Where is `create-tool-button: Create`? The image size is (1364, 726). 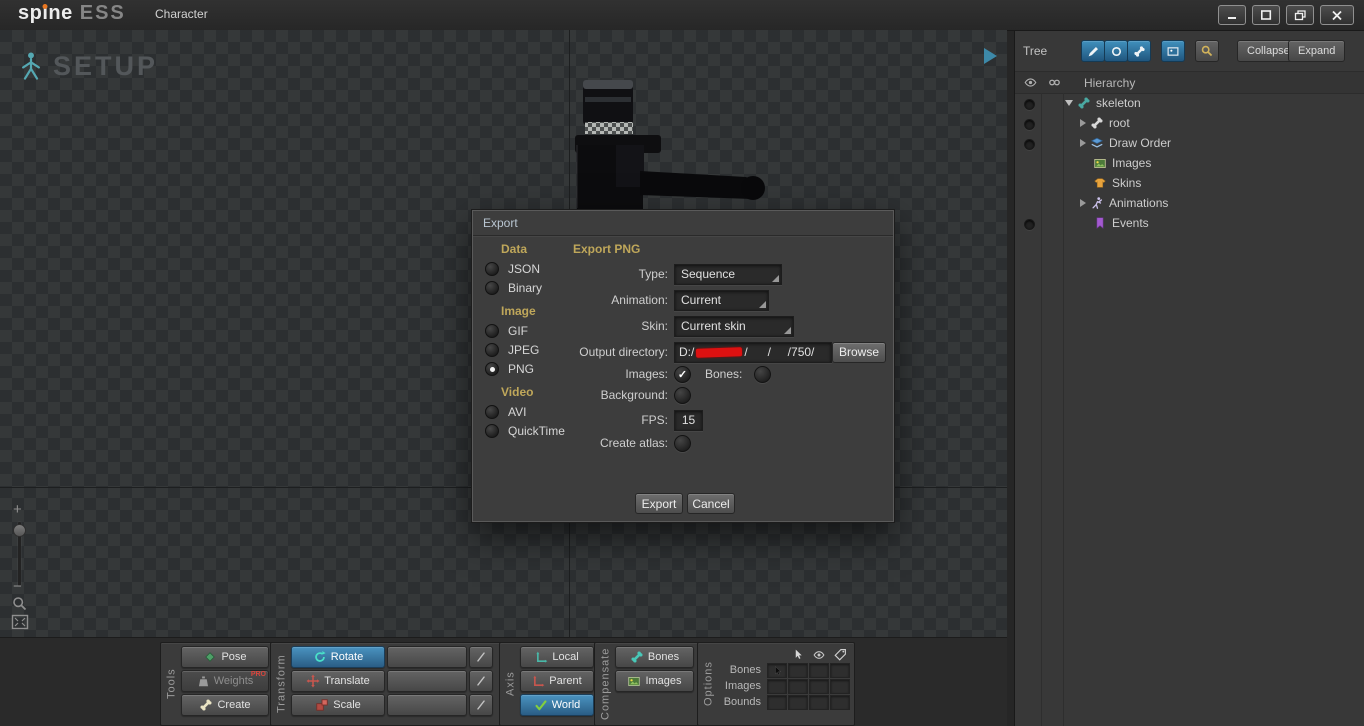 create-tool-button: Create is located at coordinates (225, 705).